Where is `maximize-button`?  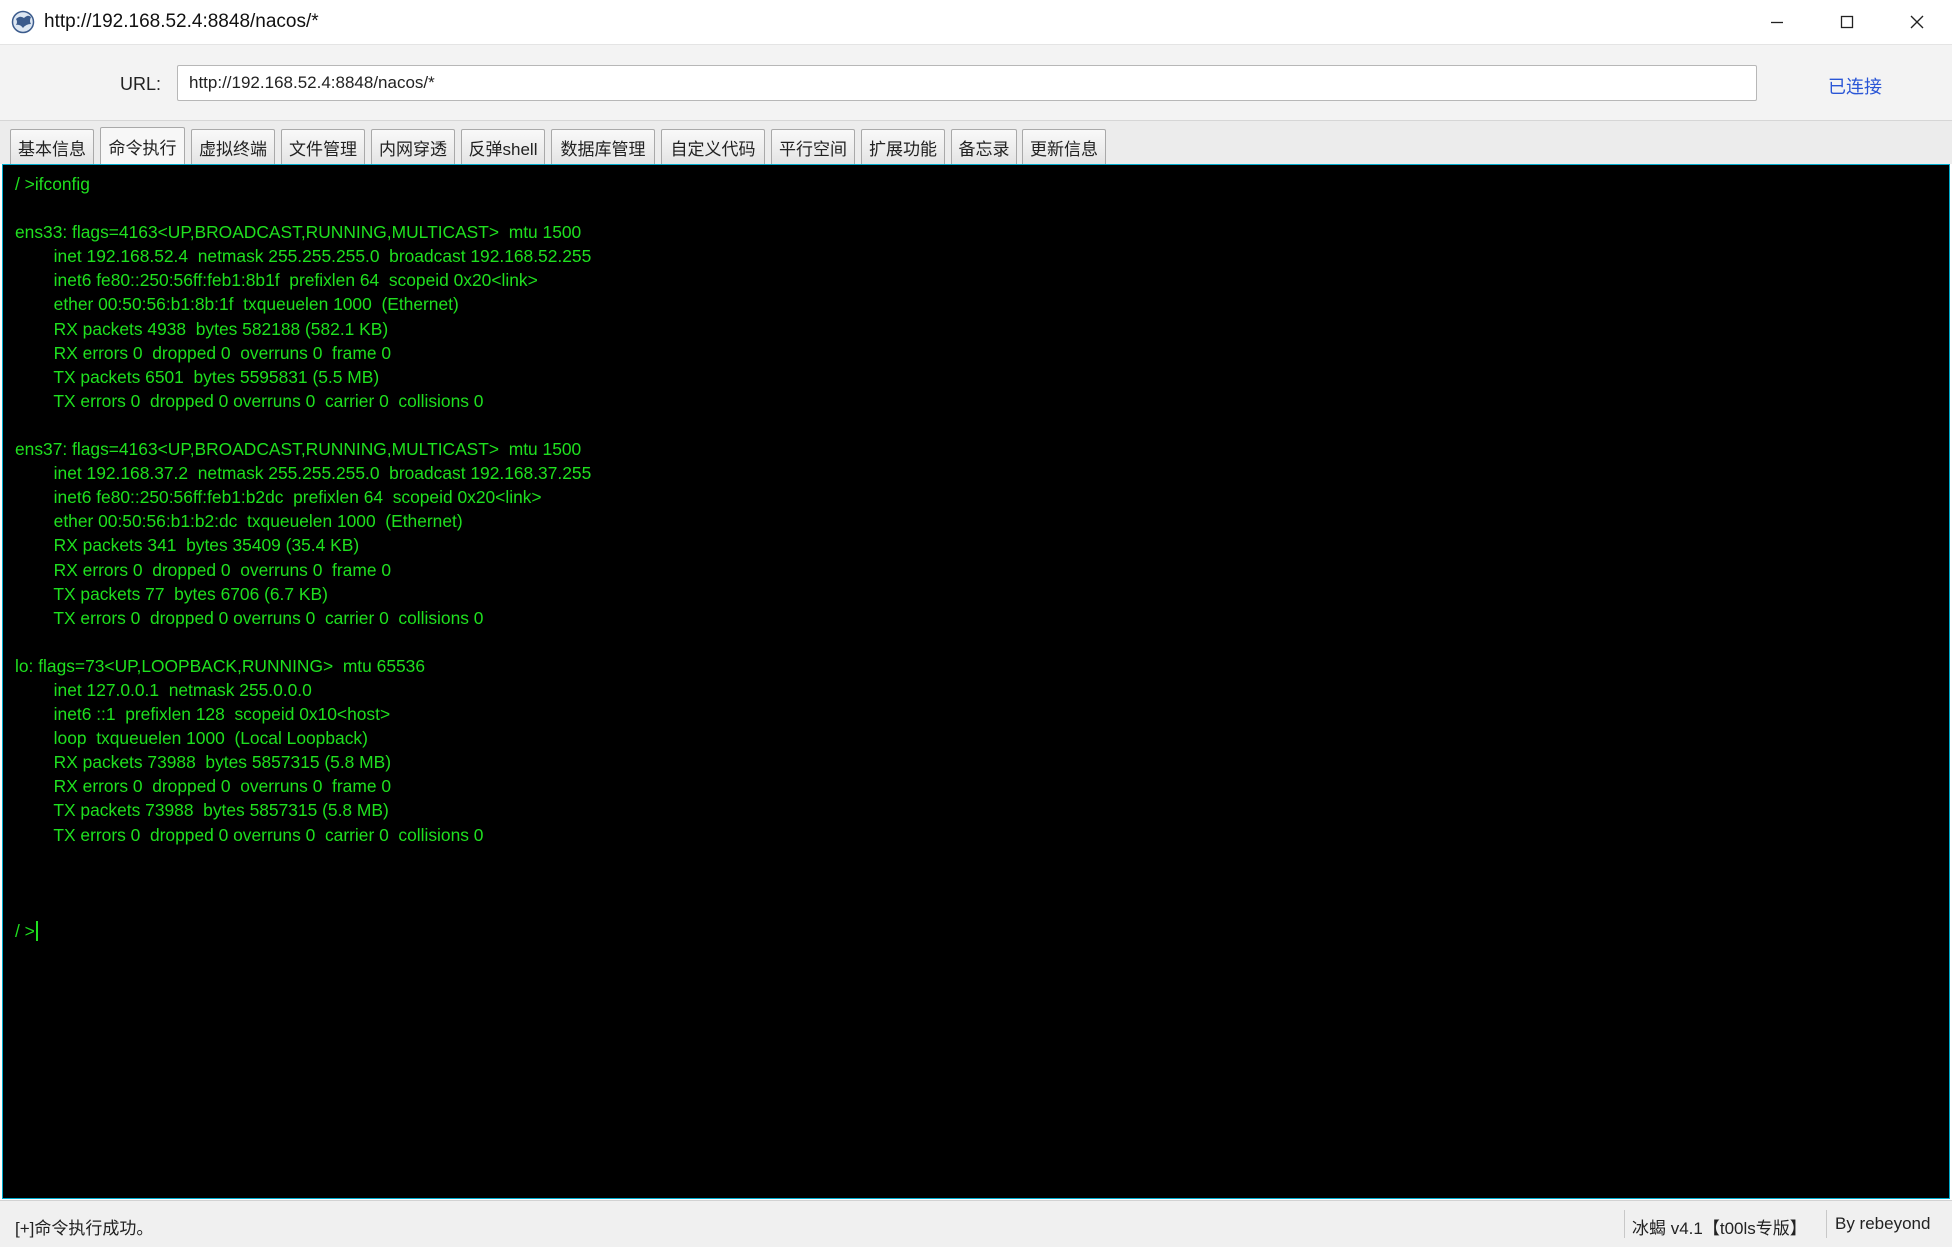
maximize-button is located at coordinates (1847, 22).